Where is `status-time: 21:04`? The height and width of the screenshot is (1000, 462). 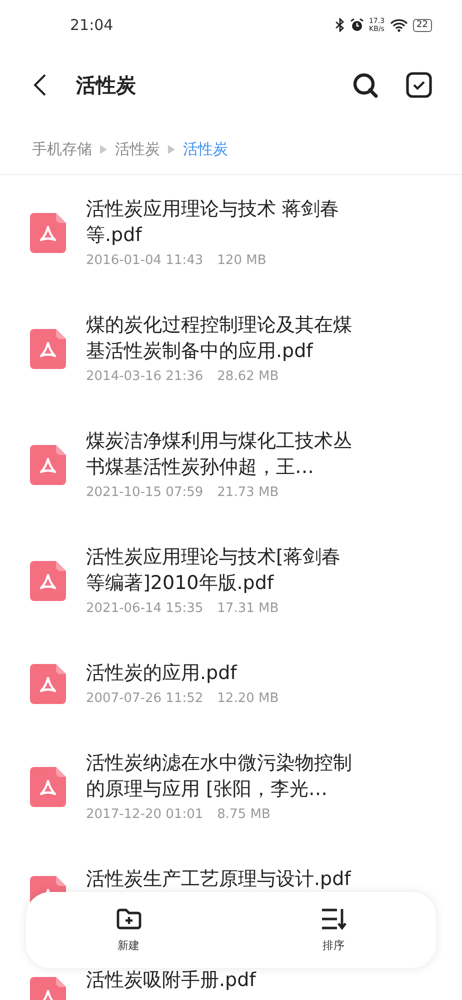 status-time: 21:04 is located at coordinates (92, 25).